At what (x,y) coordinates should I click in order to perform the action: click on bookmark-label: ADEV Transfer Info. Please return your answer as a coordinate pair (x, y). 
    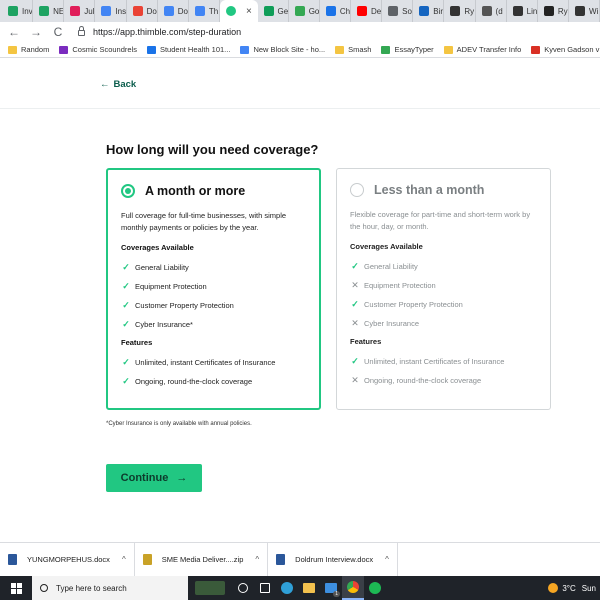
    Looking at the image, I should click on (489, 49).